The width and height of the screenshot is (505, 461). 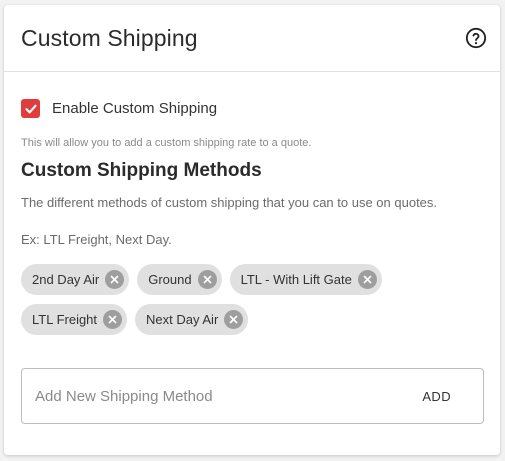 What do you see at coordinates (141, 170) in the screenshot?
I see `methods-section-title: Custom Shipping Methods` at bounding box center [141, 170].